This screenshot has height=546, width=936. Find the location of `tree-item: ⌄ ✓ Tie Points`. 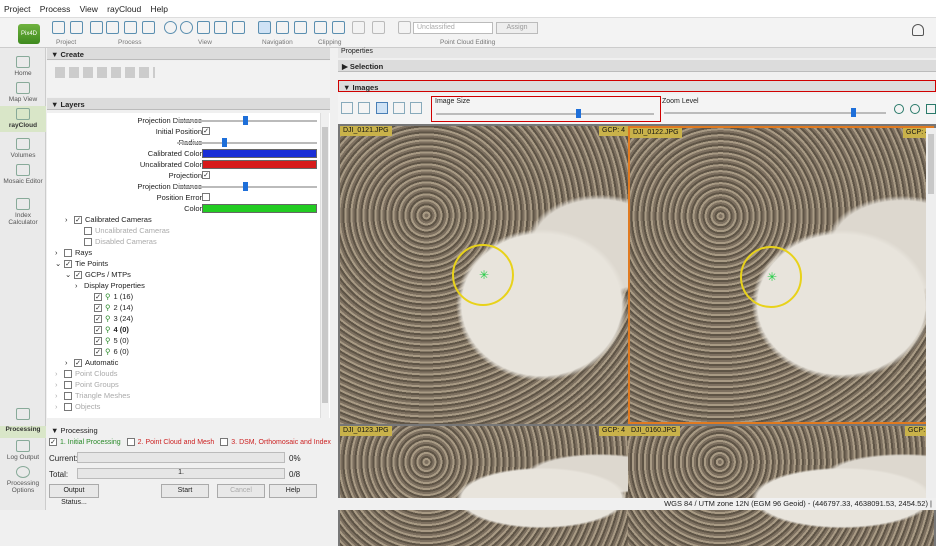

tree-item: ⌄ ✓ Tie Points is located at coordinates (81, 263).